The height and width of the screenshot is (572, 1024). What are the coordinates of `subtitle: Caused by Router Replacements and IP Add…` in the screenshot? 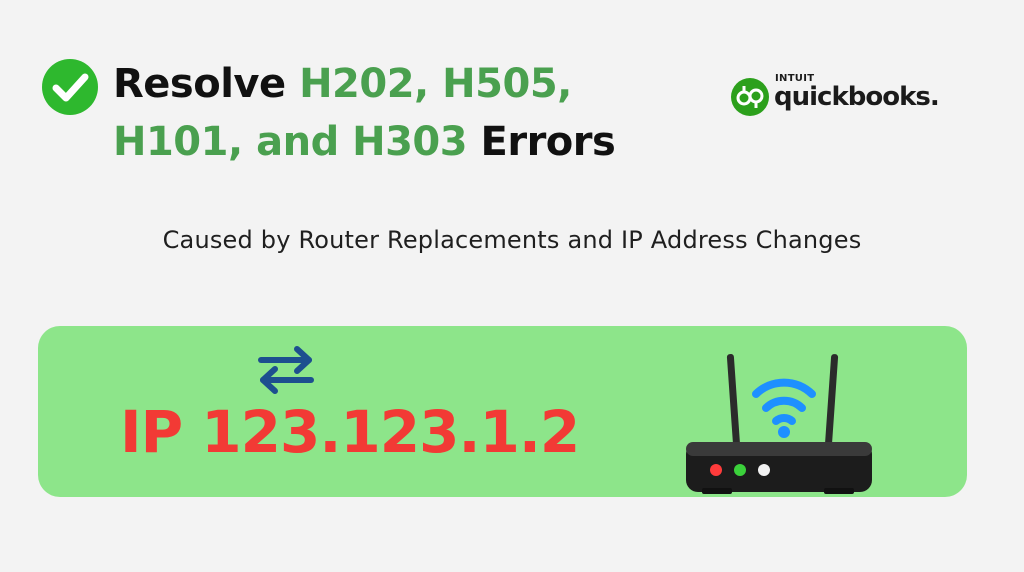 It's located at (512, 240).